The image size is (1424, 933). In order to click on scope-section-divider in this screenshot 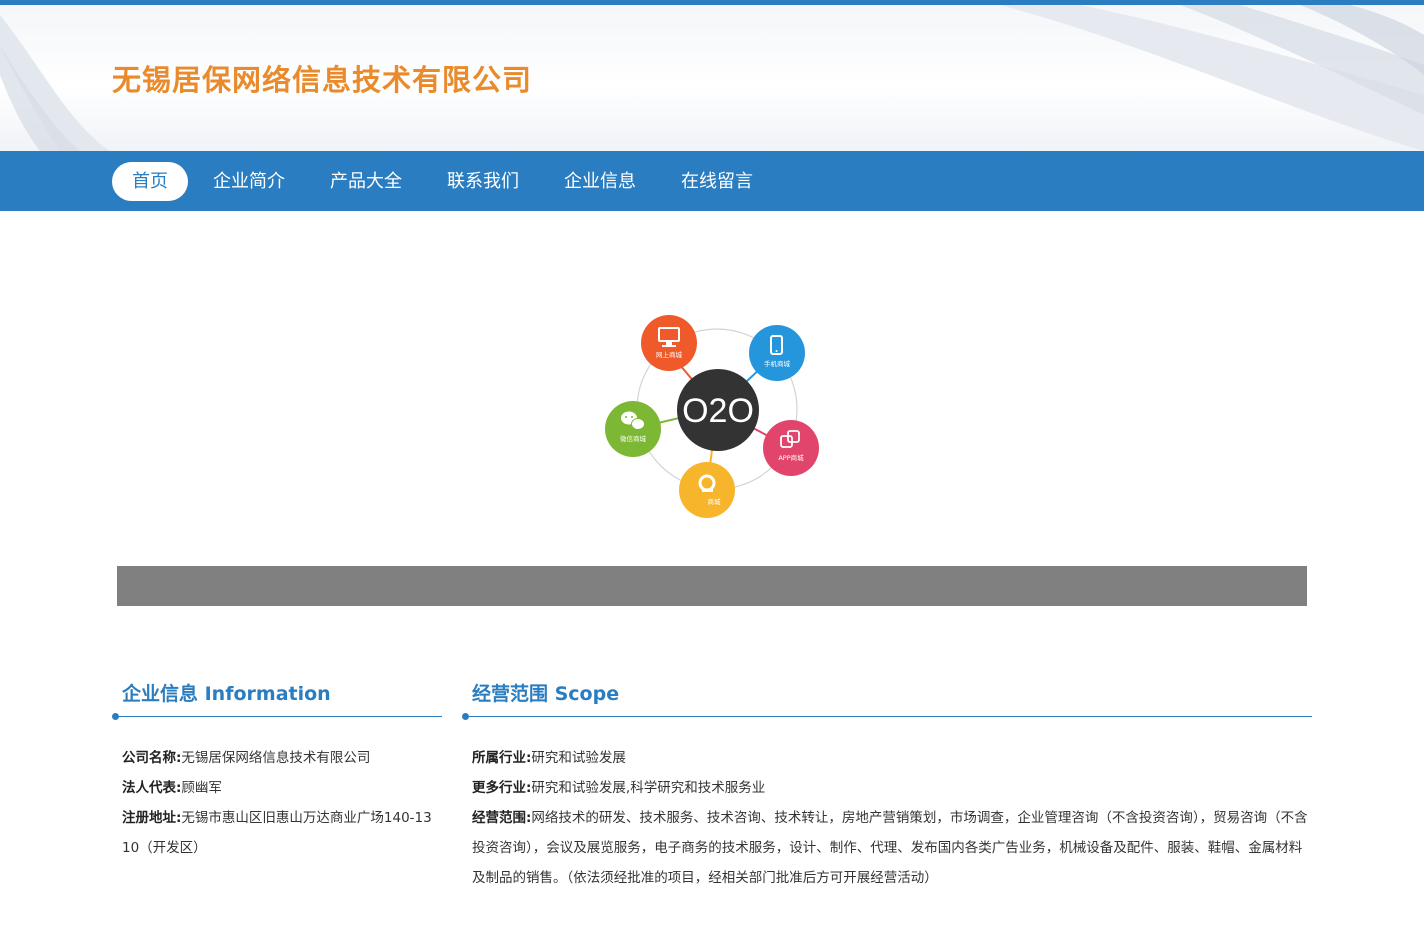, I will do `click(888, 716)`.